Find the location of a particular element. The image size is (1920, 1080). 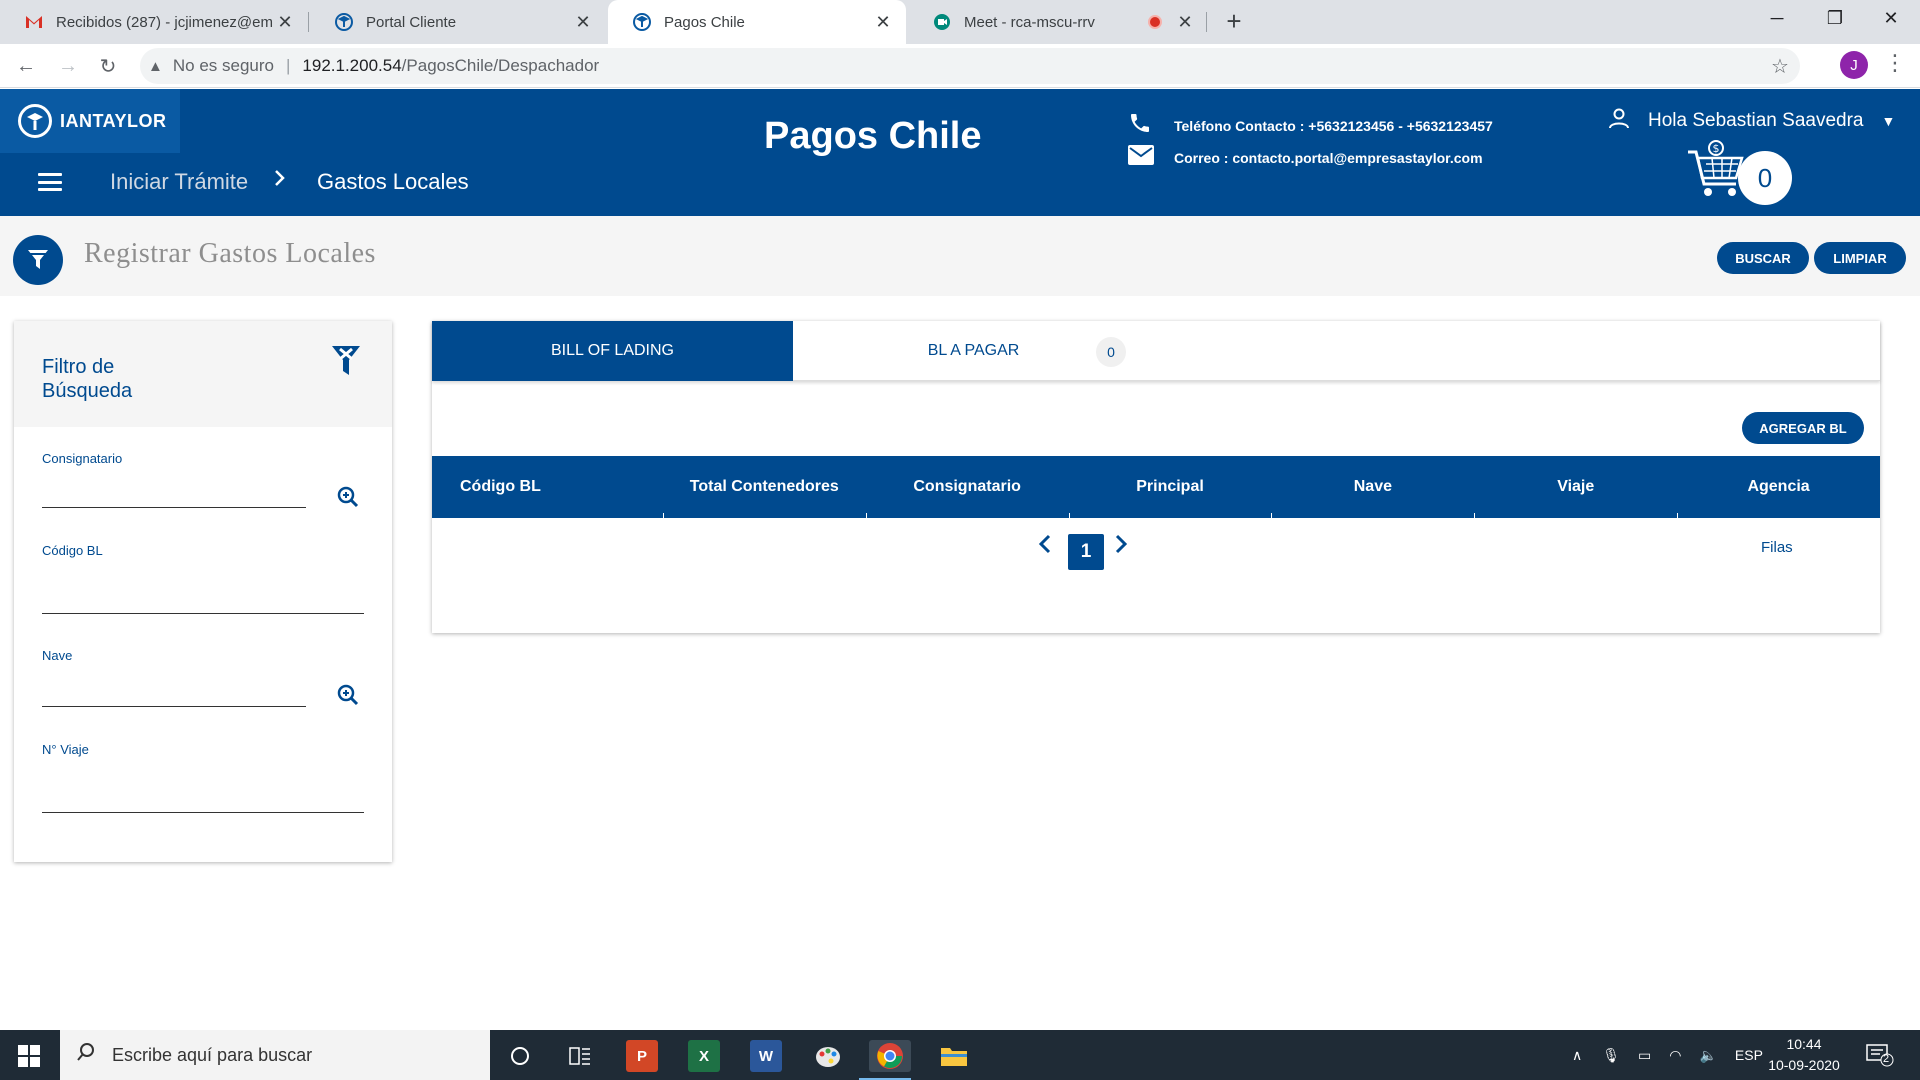

tab-bill-of-lading: BILL OF LADING is located at coordinates (612, 351).